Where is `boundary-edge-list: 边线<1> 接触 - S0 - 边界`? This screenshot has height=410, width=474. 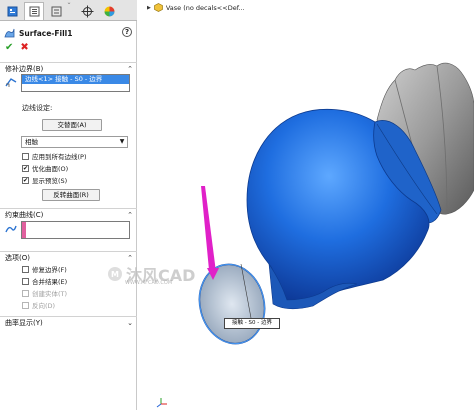
boundary-edge-list: 边线<1> 接触 - S0 - 边界 is located at coordinates (75, 83).